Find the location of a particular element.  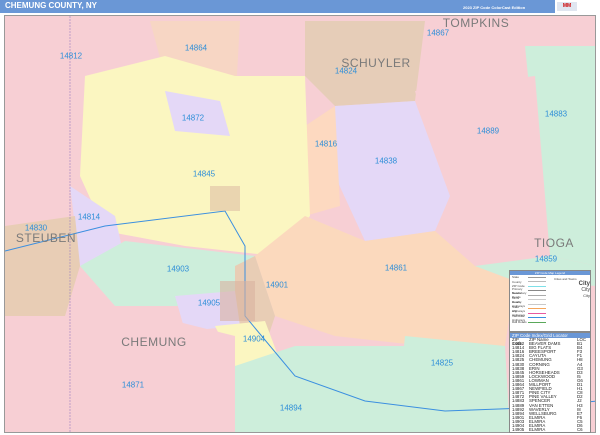

map-title: CHEMUNG COUNTY, NY is located at coordinates (51, 5).